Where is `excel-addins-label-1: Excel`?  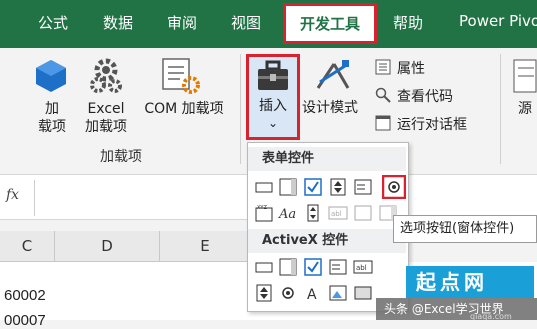
excel-addins-label-1: Excel is located at coordinates (106, 109).